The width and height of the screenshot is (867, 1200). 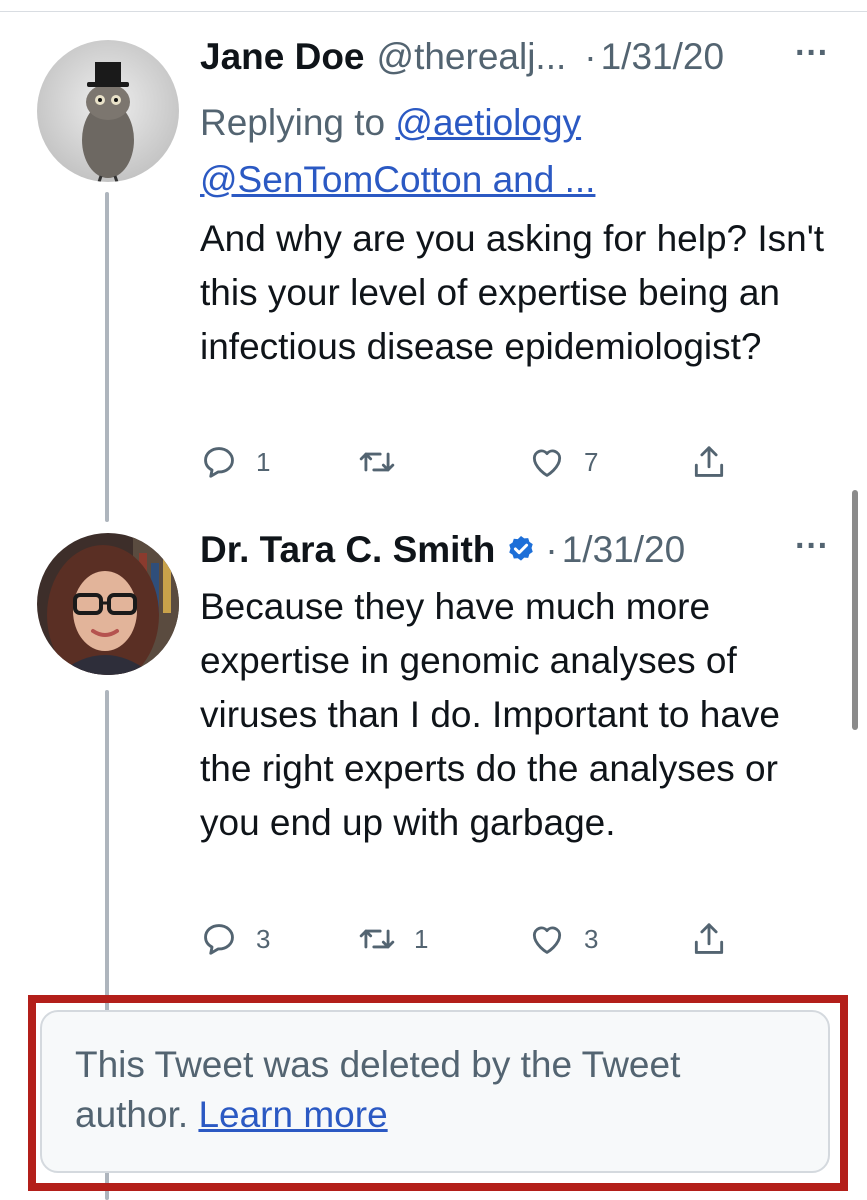 I want to click on retweet-button: 1, so click(x=393, y=939).